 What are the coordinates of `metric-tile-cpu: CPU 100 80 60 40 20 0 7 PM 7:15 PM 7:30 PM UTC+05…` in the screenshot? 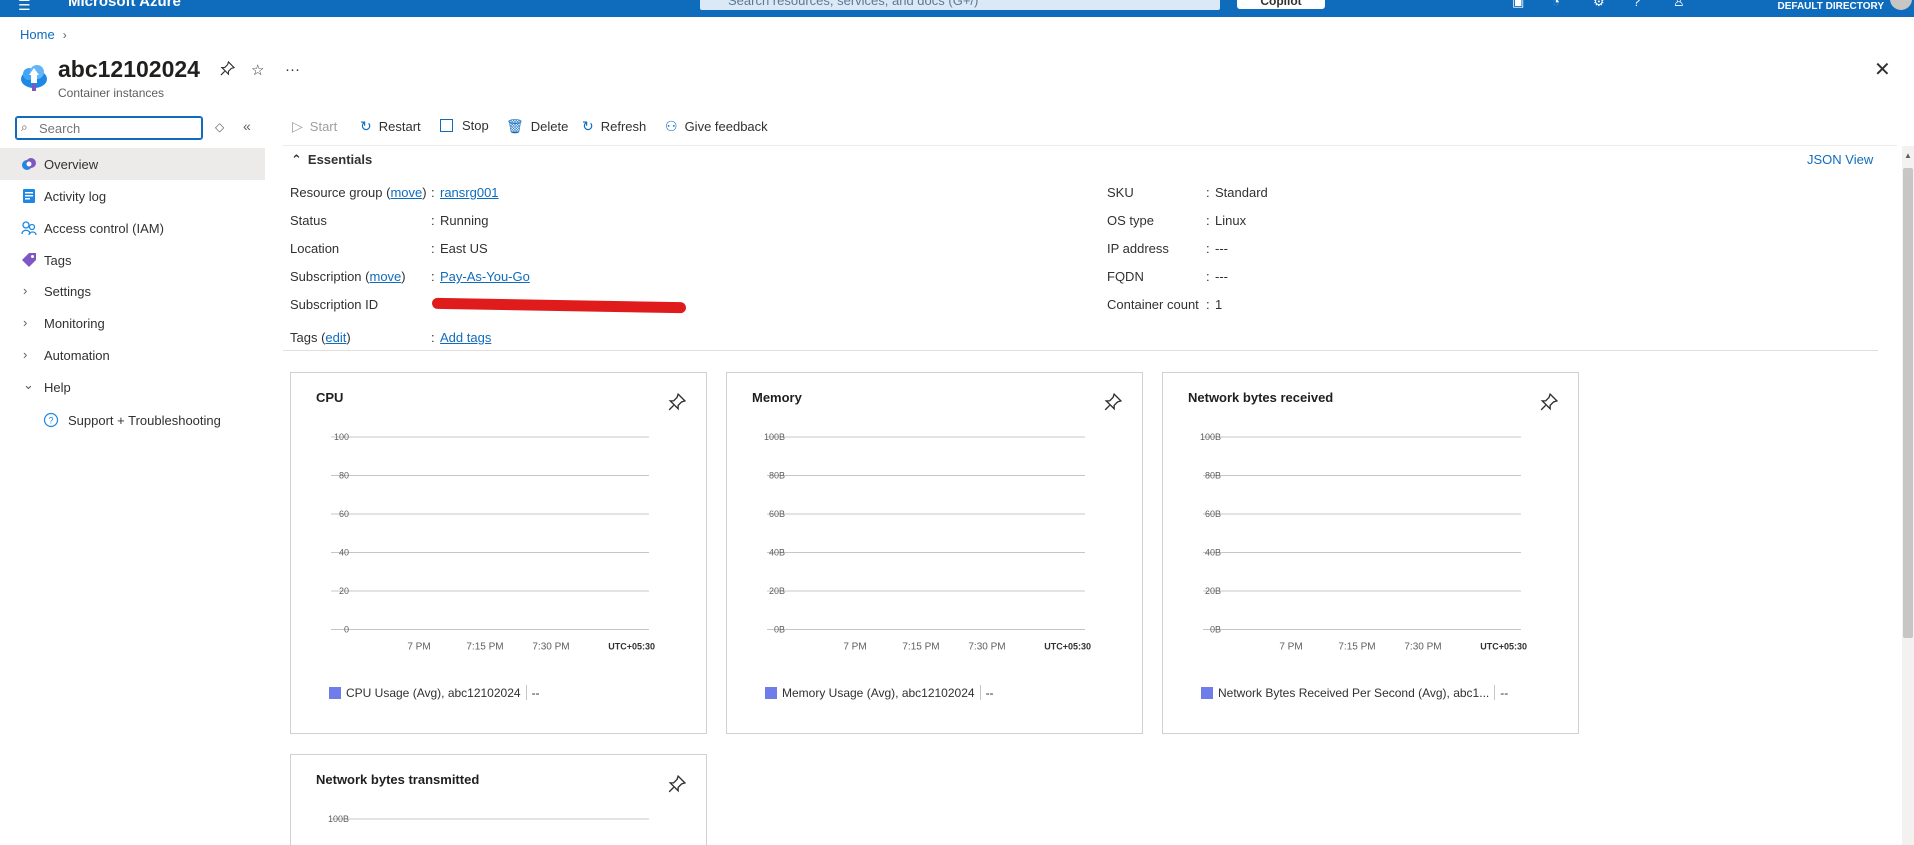 It's located at (498, 553).